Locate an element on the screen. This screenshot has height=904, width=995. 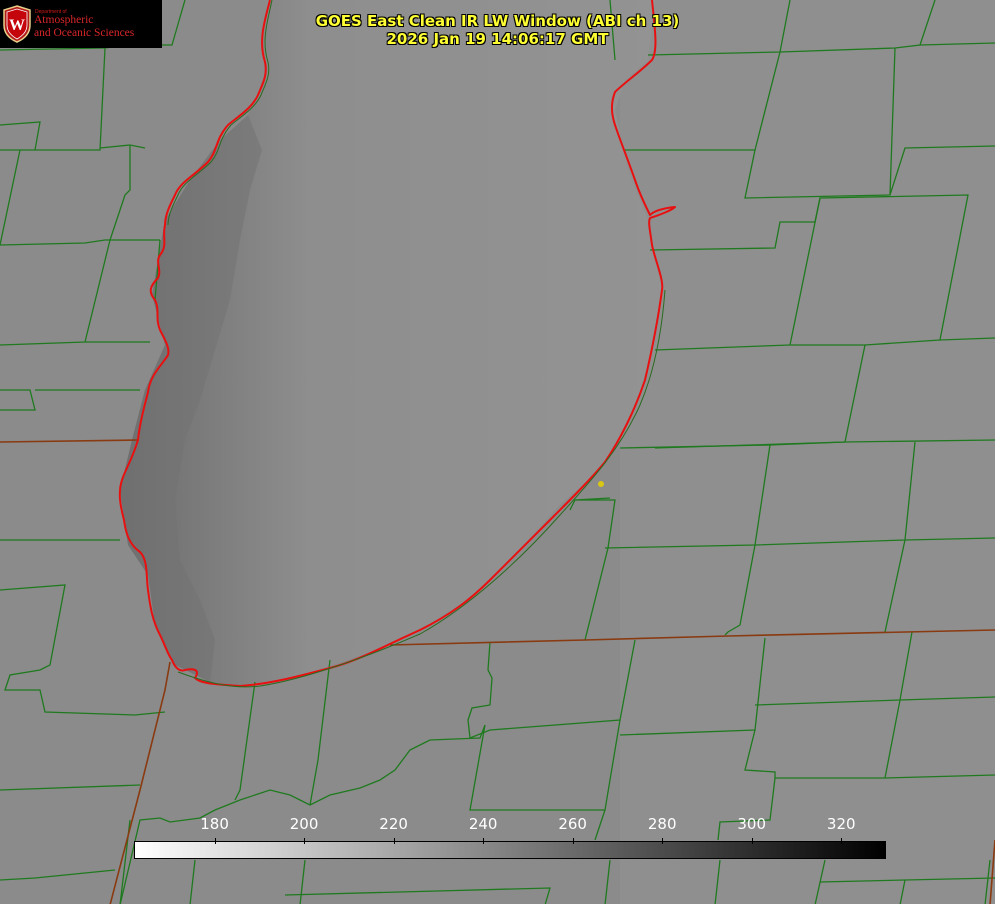
colorbar-tick-label: 280 is located at coordinates (662, 824).